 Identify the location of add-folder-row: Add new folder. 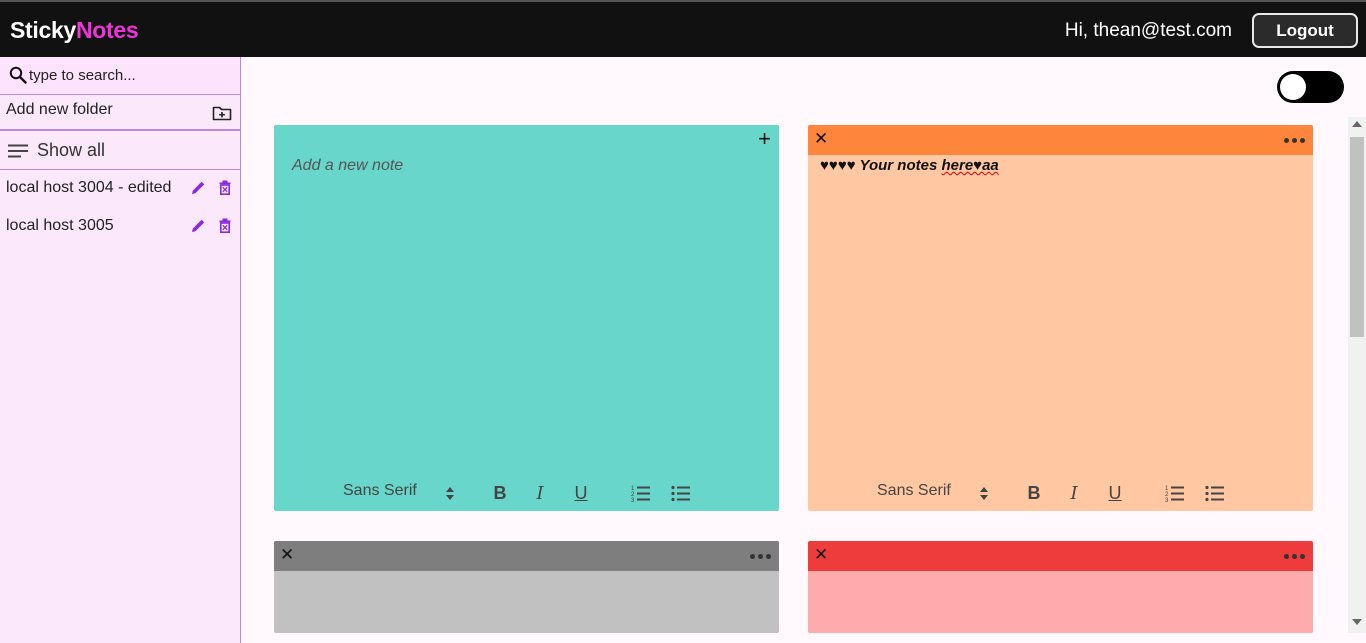
(120, 113).